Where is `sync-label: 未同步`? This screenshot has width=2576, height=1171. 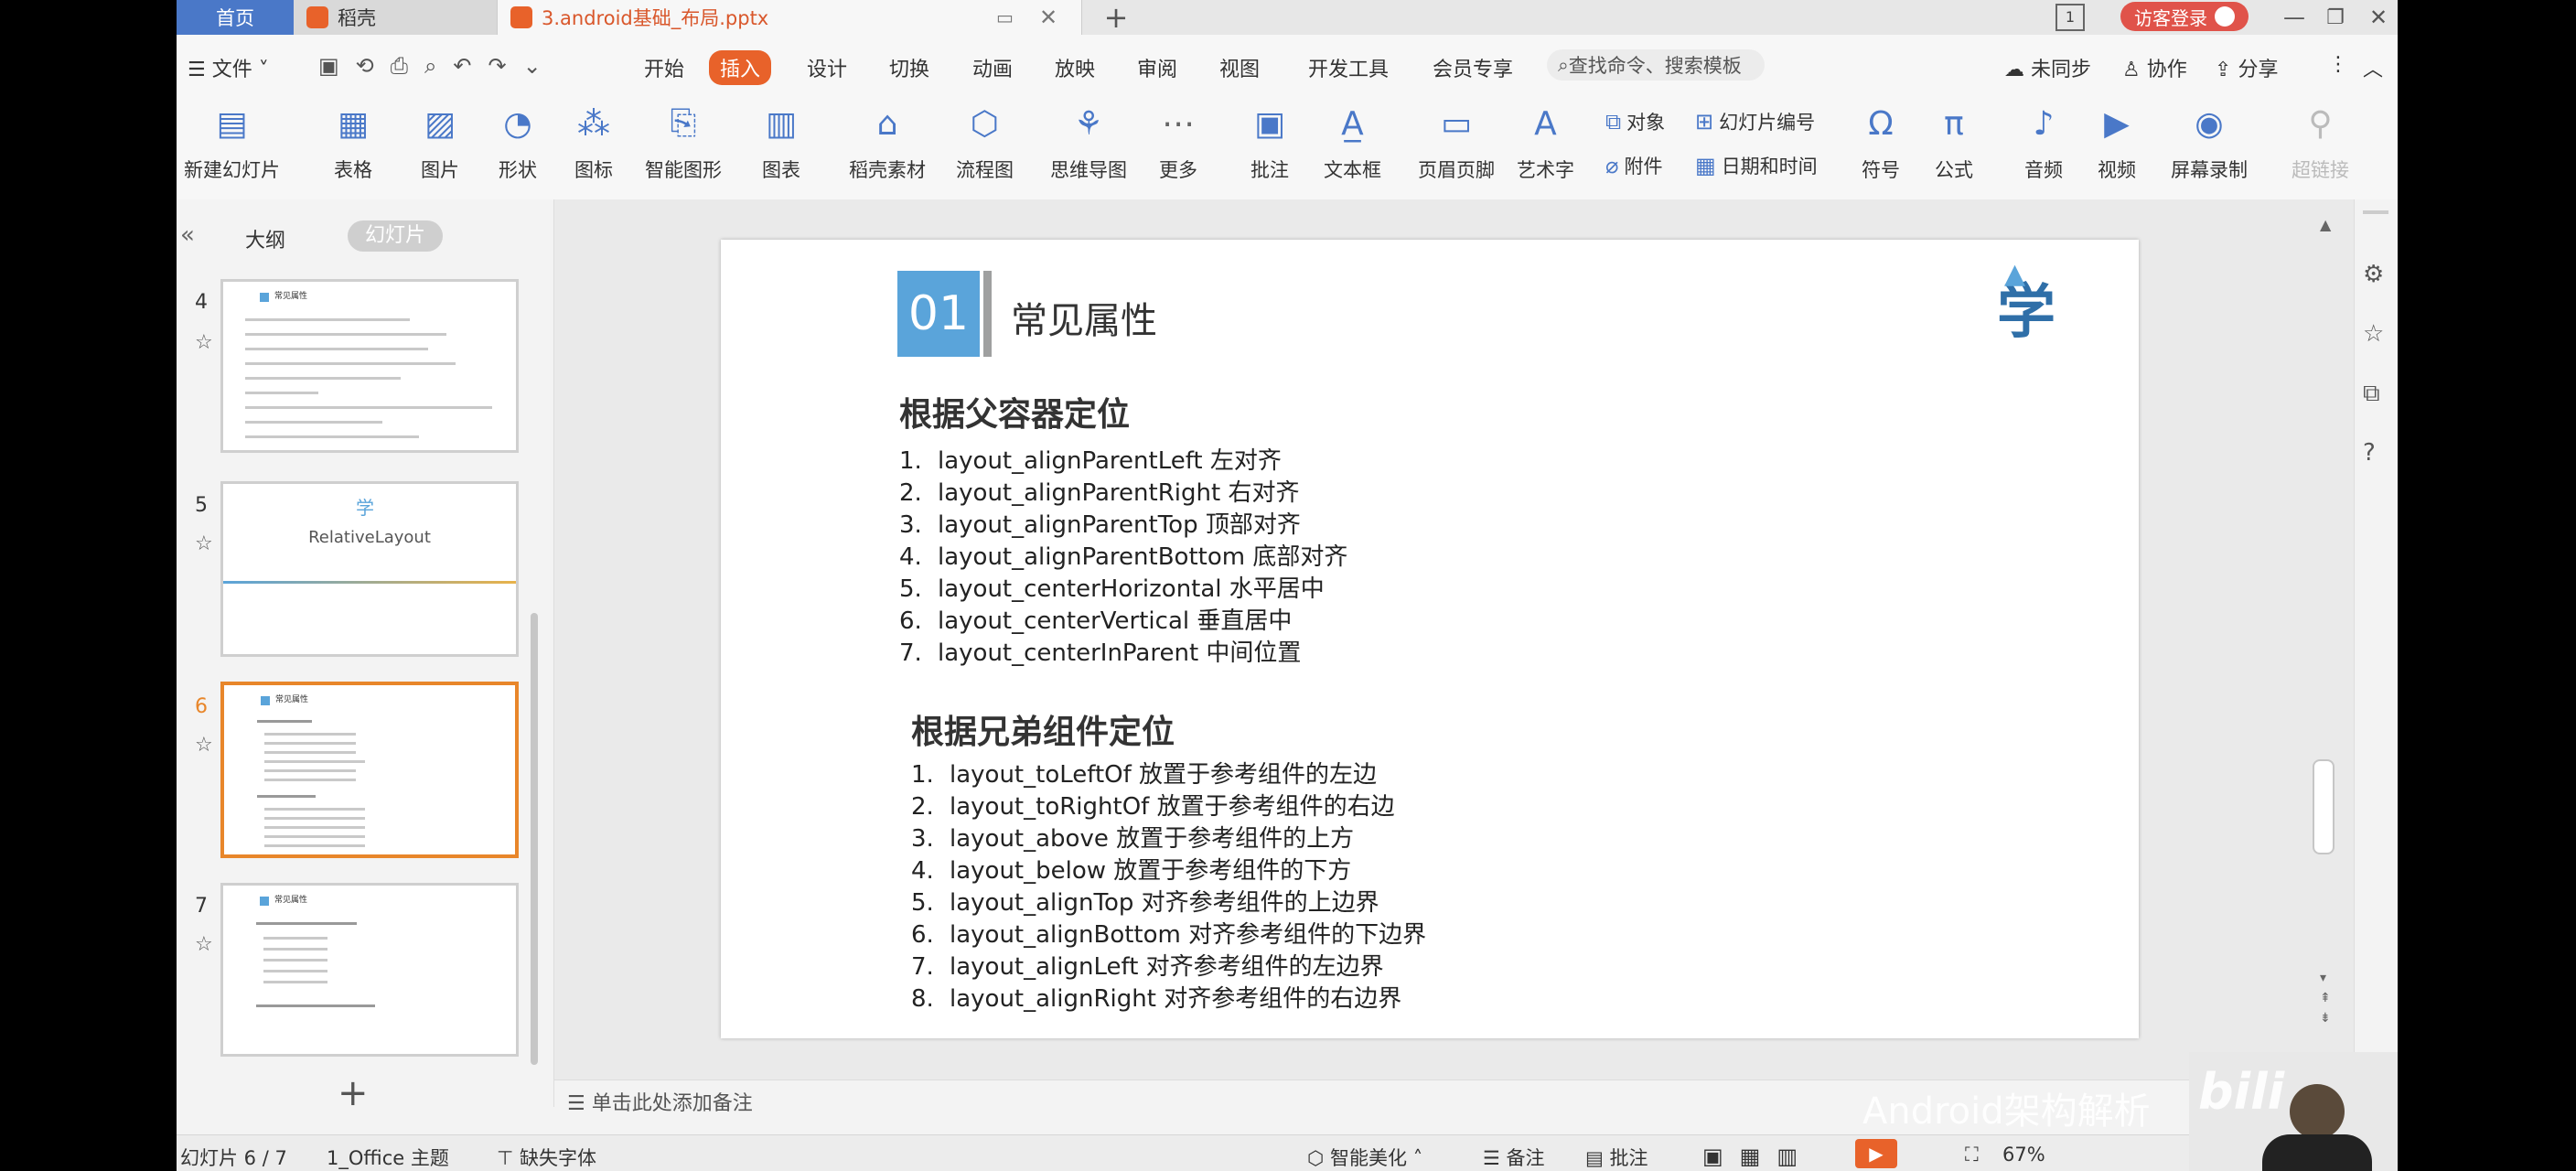
sync-label: 未同步 is located at coordinates (2061, 70).